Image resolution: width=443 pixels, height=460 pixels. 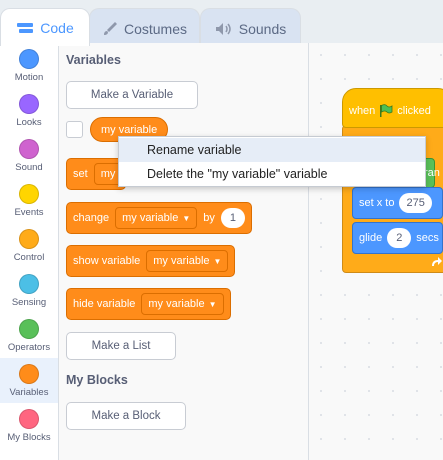 What do you see at coordinates (29, 149) in the screenshot?
I see `sound-dot-icon` at bounding box center [29, 149].